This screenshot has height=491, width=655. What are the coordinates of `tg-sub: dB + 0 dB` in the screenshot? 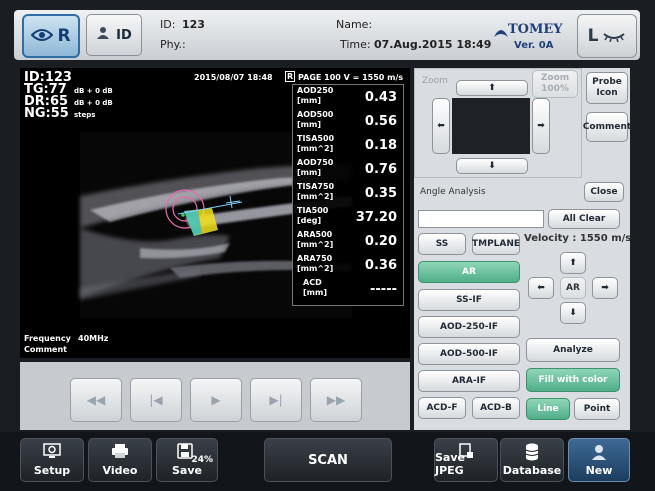 It's located at (93, 91).